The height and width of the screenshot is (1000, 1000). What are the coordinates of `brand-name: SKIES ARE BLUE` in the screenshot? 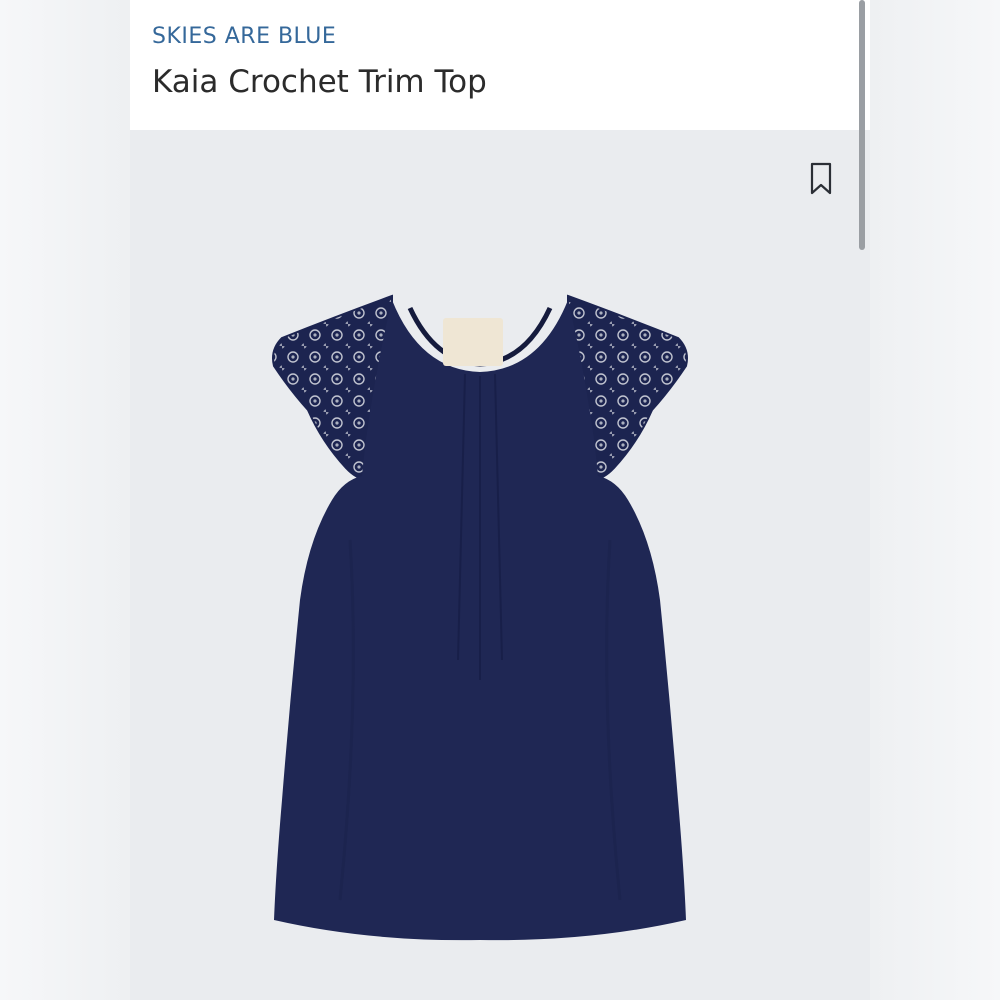 It's located at (244, 36).